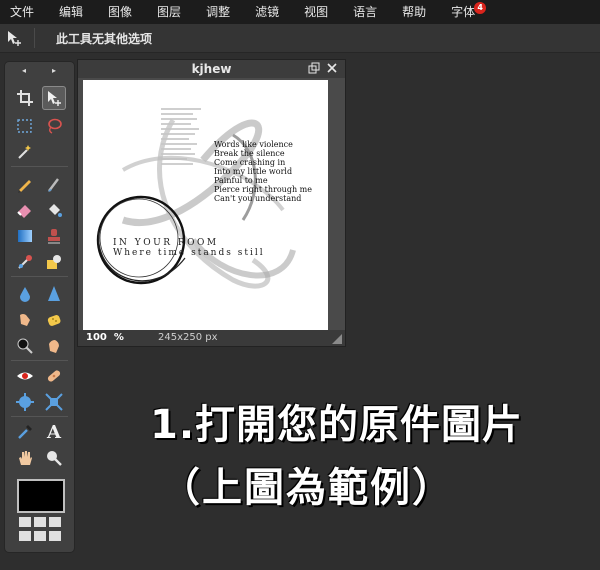 The image size is (600, 570). What do you see at coordinates (311, 12) in the screenshot?
I see `menu-view: 视图` at bounding box center [311, 12].